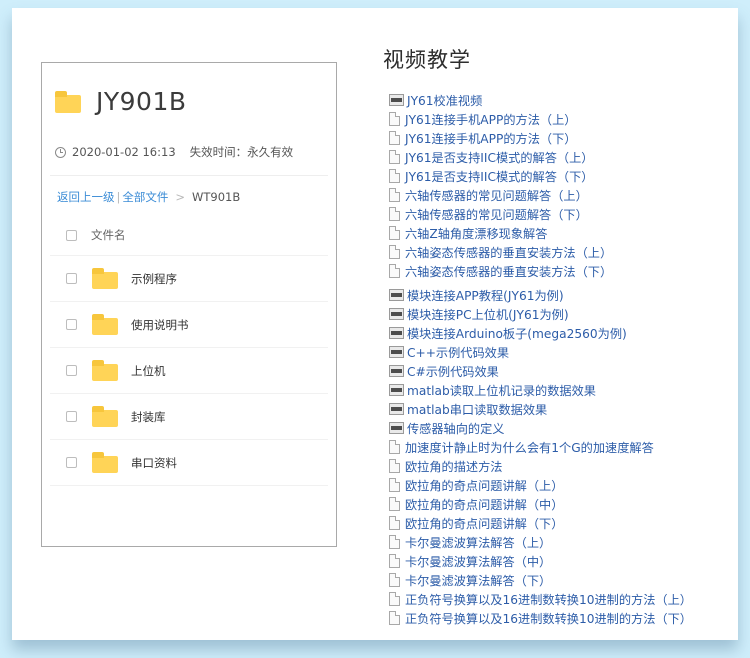  I want to click on video-link-label: 欧拉角的描述方法, so click(454, 466).